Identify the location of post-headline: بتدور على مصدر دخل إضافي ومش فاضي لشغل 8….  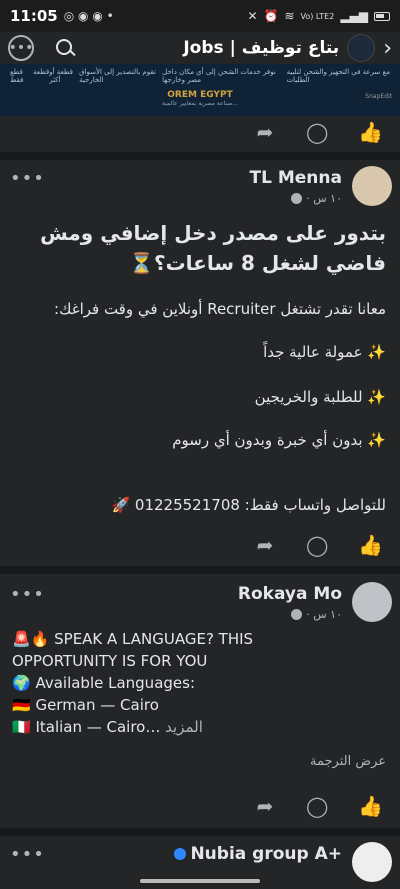
(213, 248).